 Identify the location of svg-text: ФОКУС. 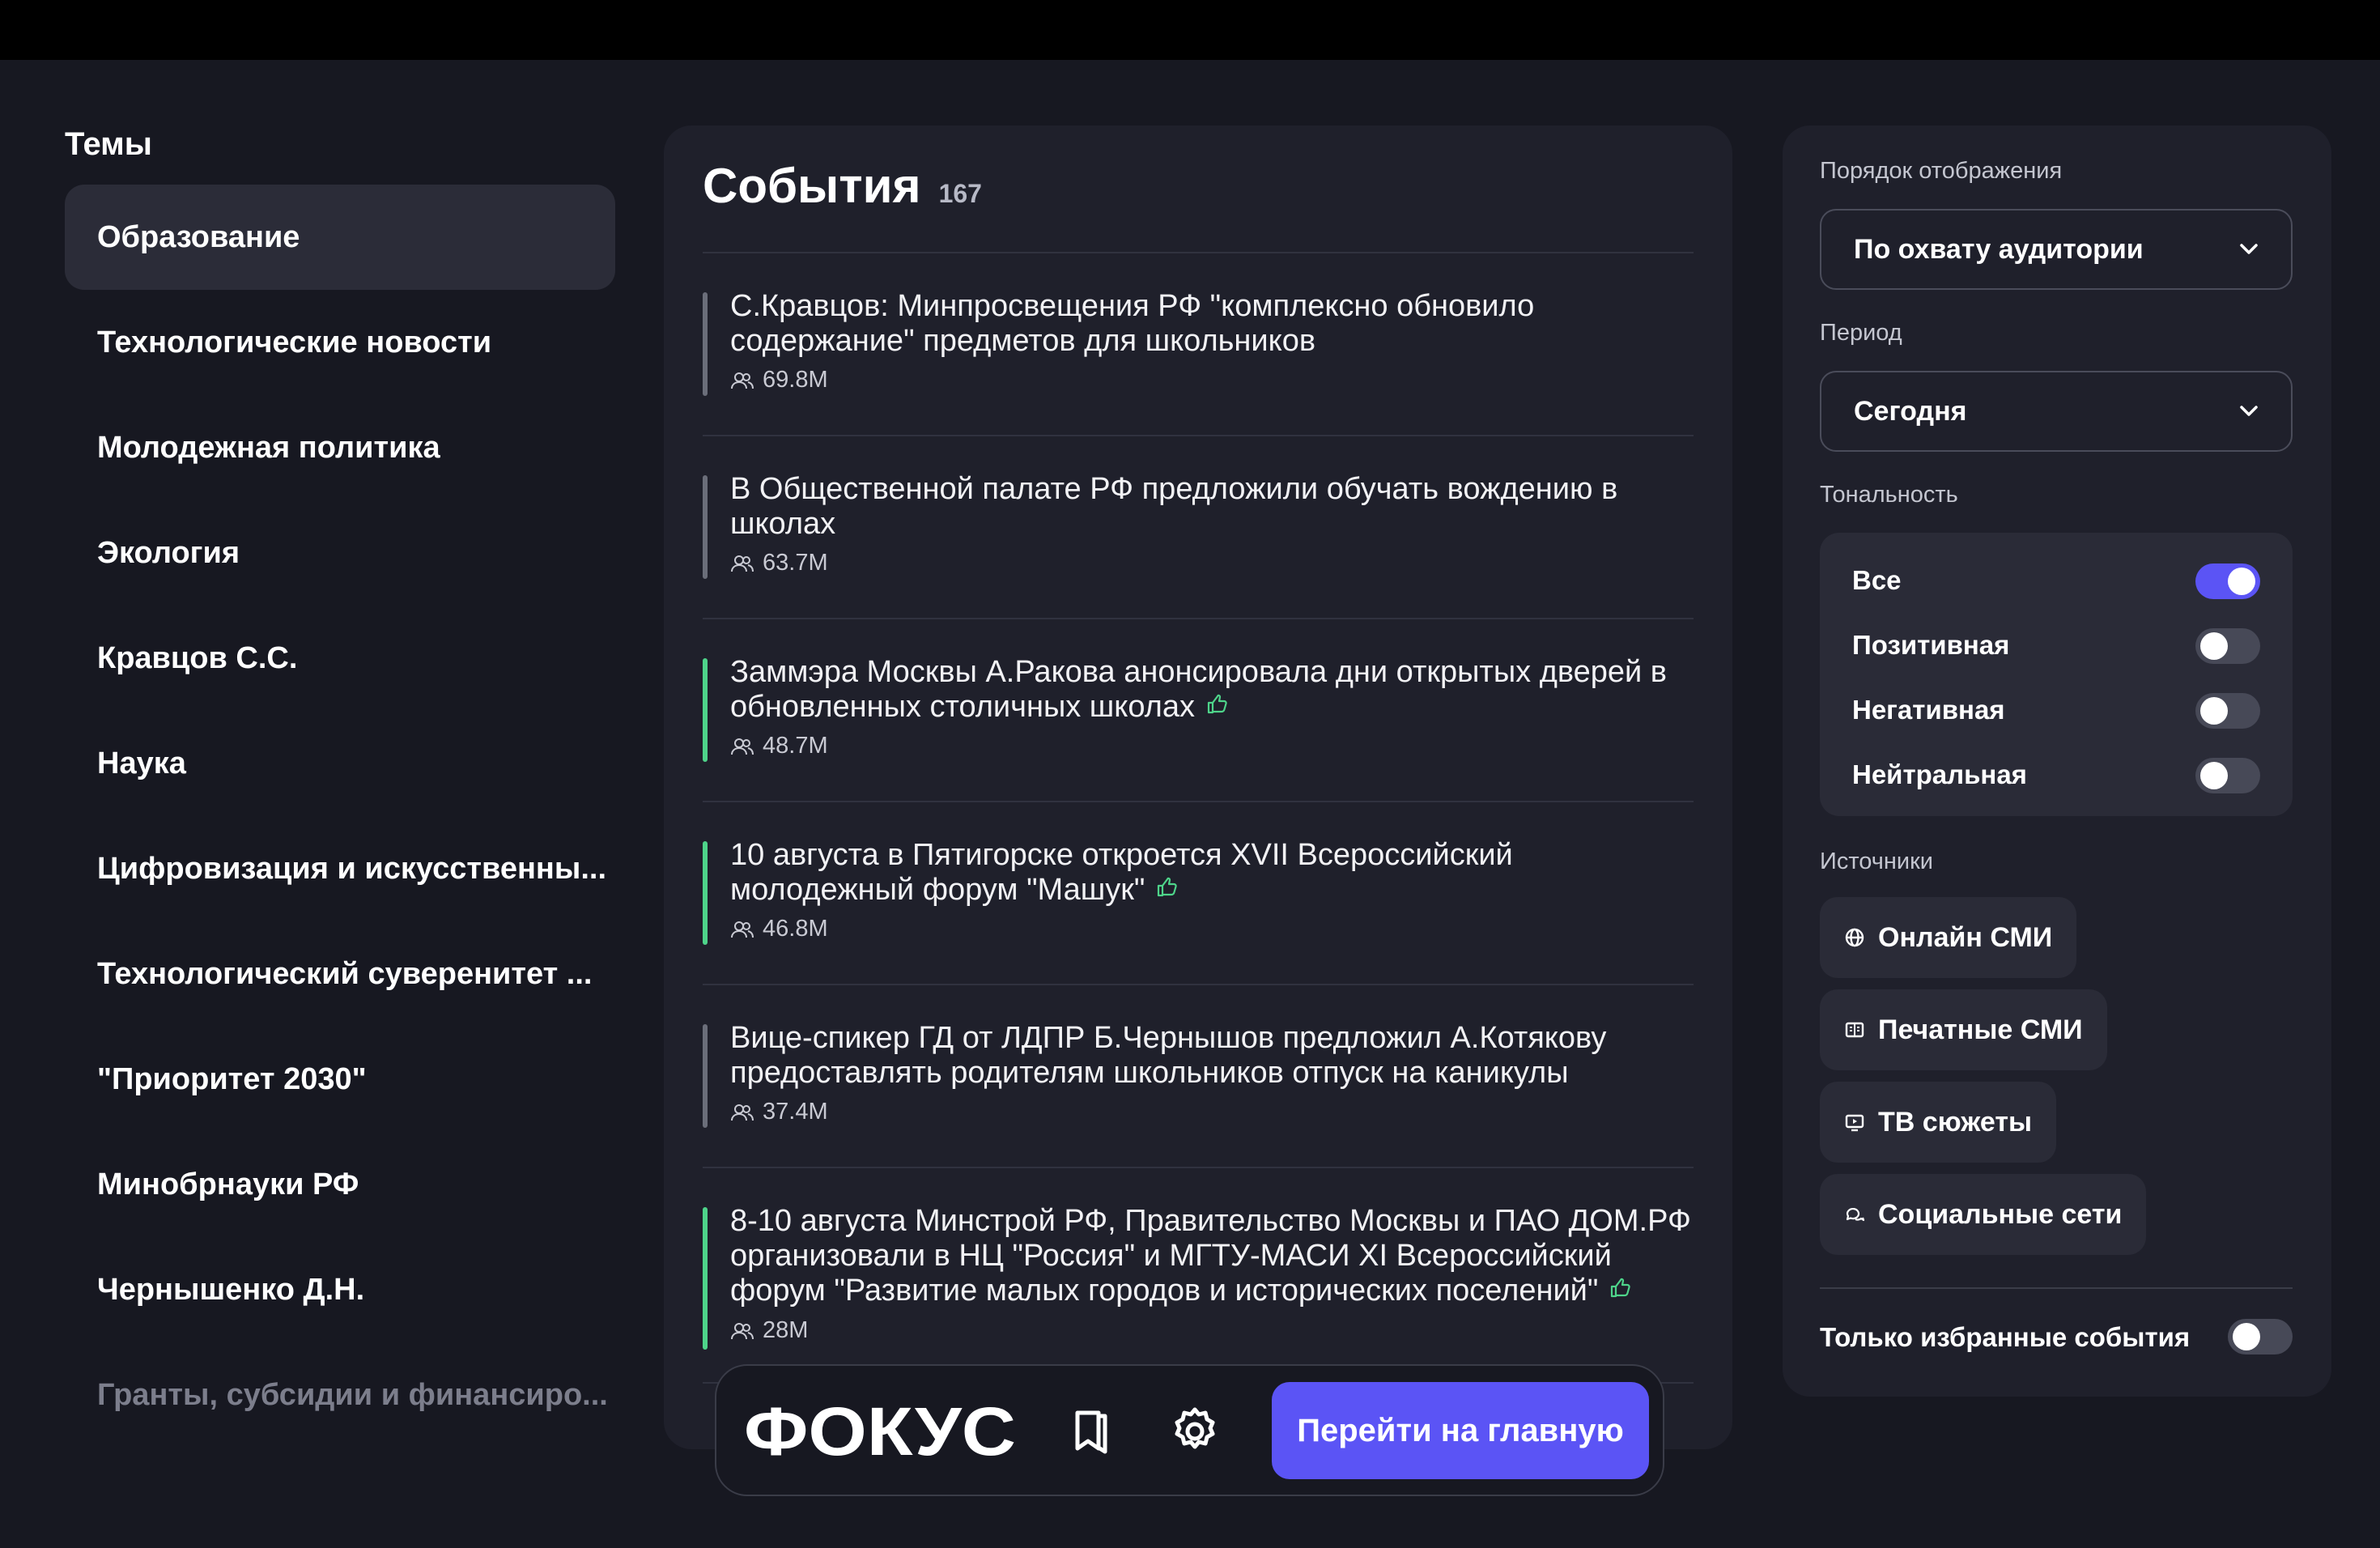
(880, 1432).